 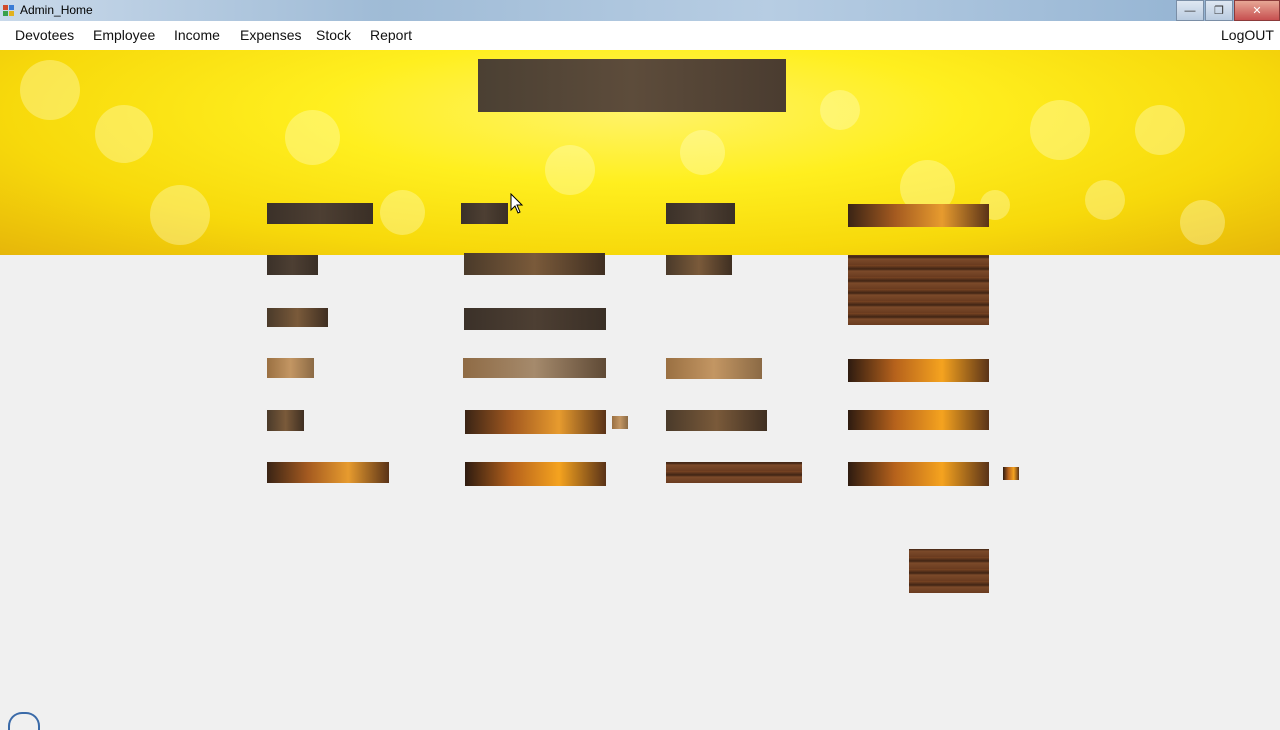 I want to click on restore-icon: ❐, so click(x=1219, y=11).